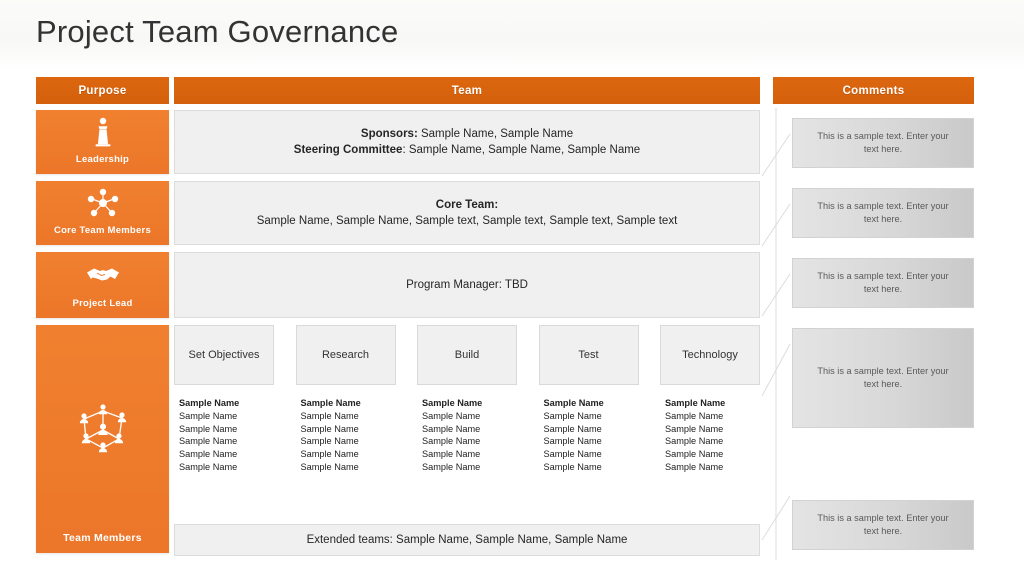 This screenshot has width=1024, height=576. I want to click on subteam-title-box: Build, so click(467, 355).